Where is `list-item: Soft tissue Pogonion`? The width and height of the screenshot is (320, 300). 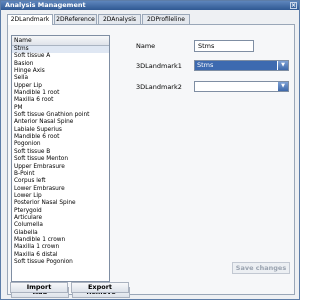 list-item: Soft tissue Pogonion is located at coordinates (60, 262).